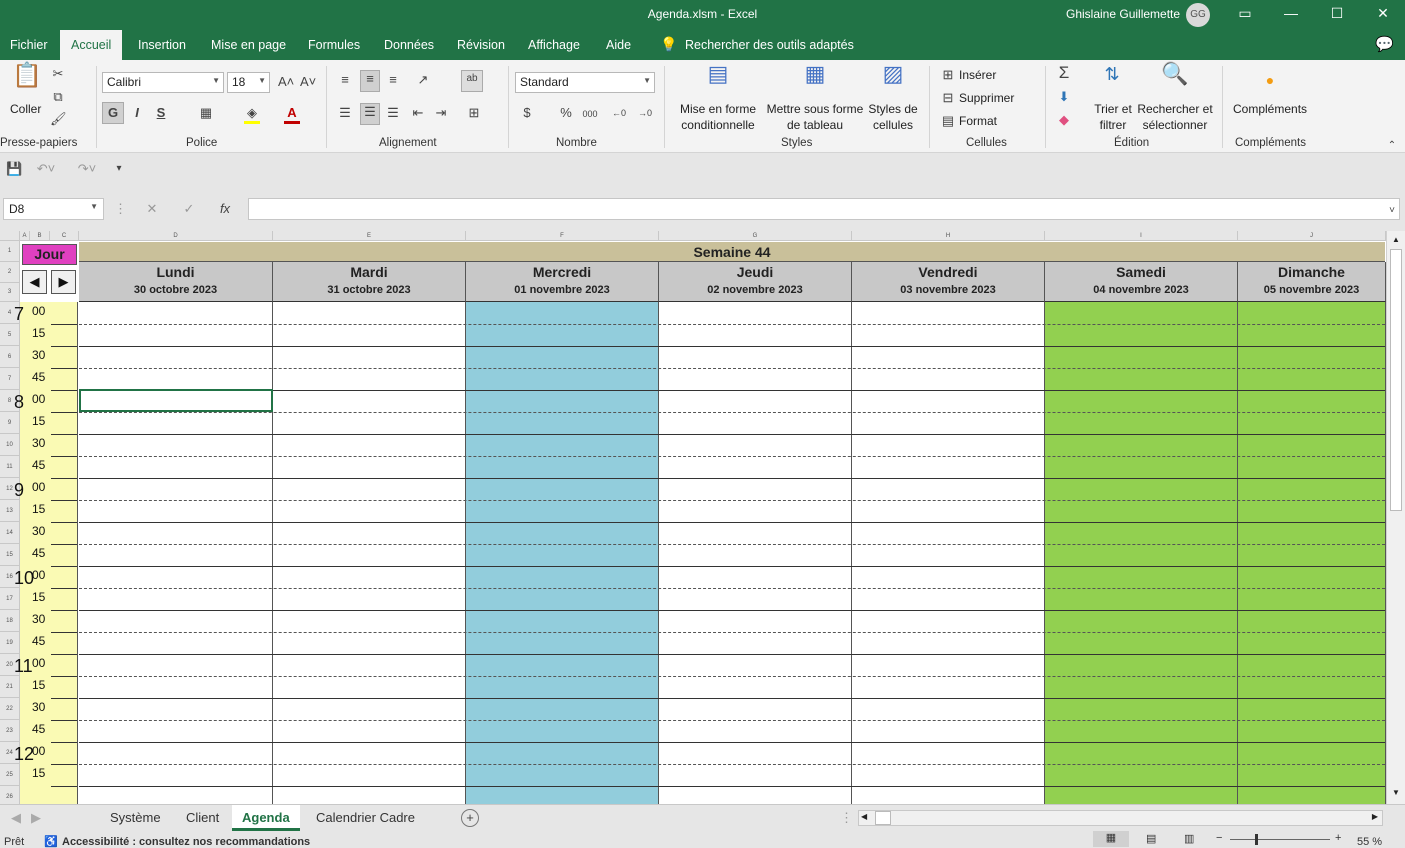  Describe the element at coordinates (14, 169) in the screenshot. I see `save-icon: 💾` at that location.